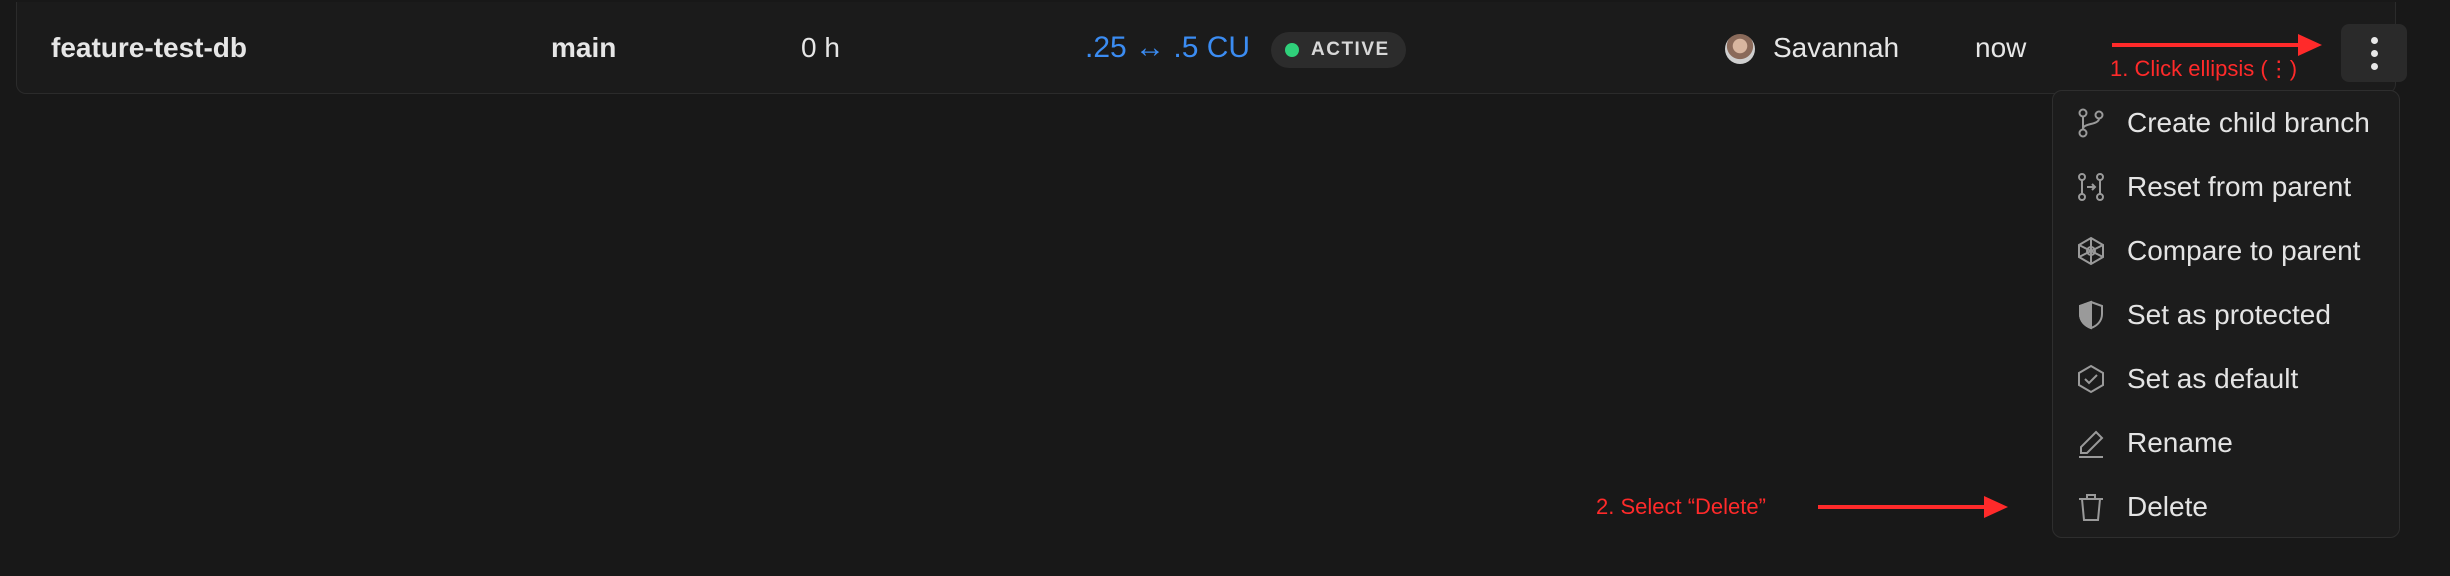  I want to click on parent-branch: main, so click(584, 47).